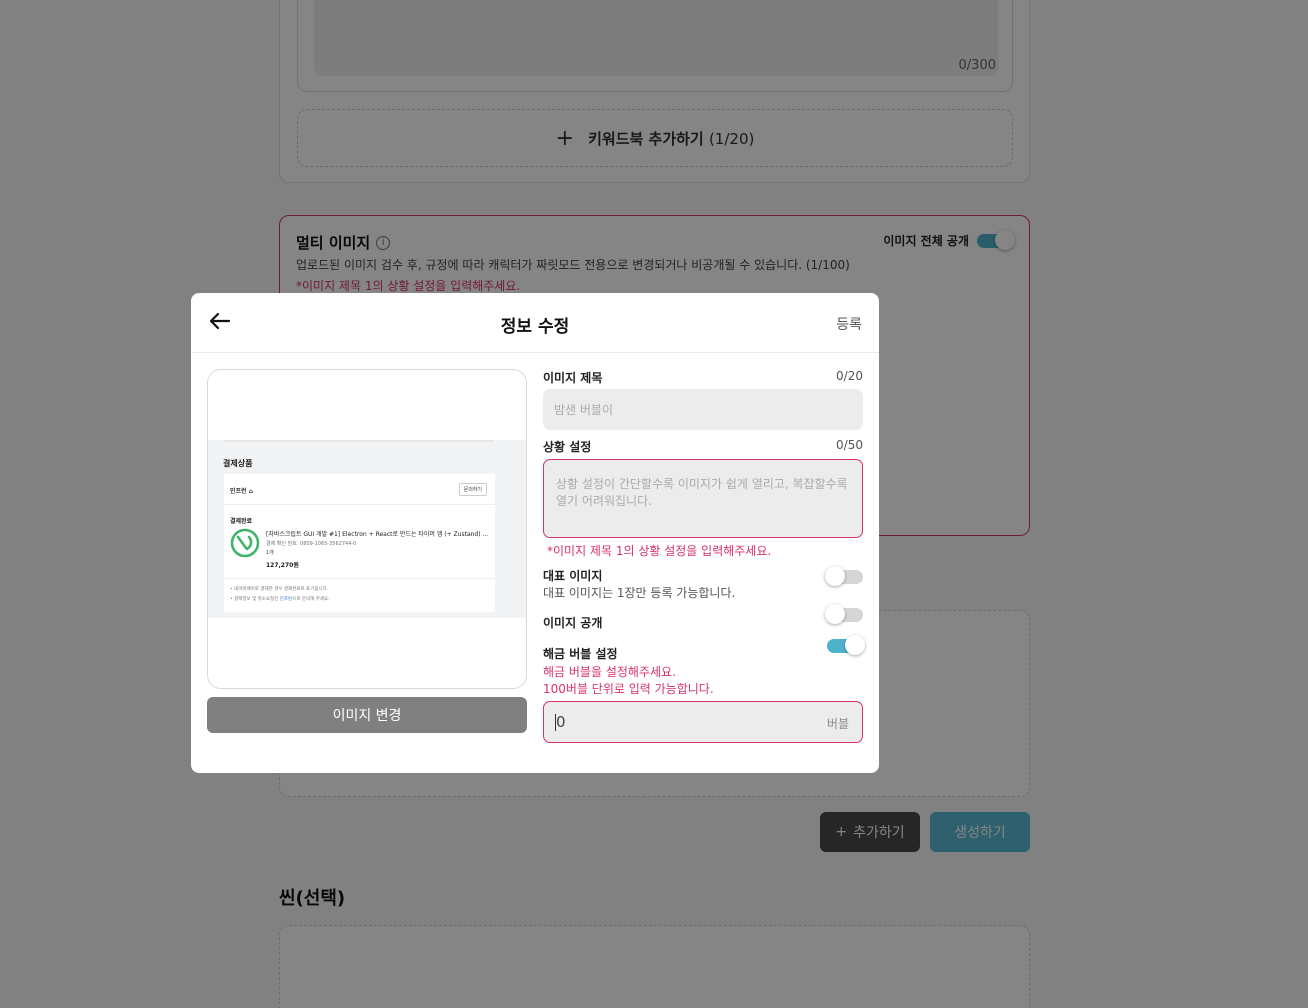  What do you see at coordinates (703, 722) in the screenshot?
I see `unlock-bubble-input: 0 버블` at bounding box center [703, 722].